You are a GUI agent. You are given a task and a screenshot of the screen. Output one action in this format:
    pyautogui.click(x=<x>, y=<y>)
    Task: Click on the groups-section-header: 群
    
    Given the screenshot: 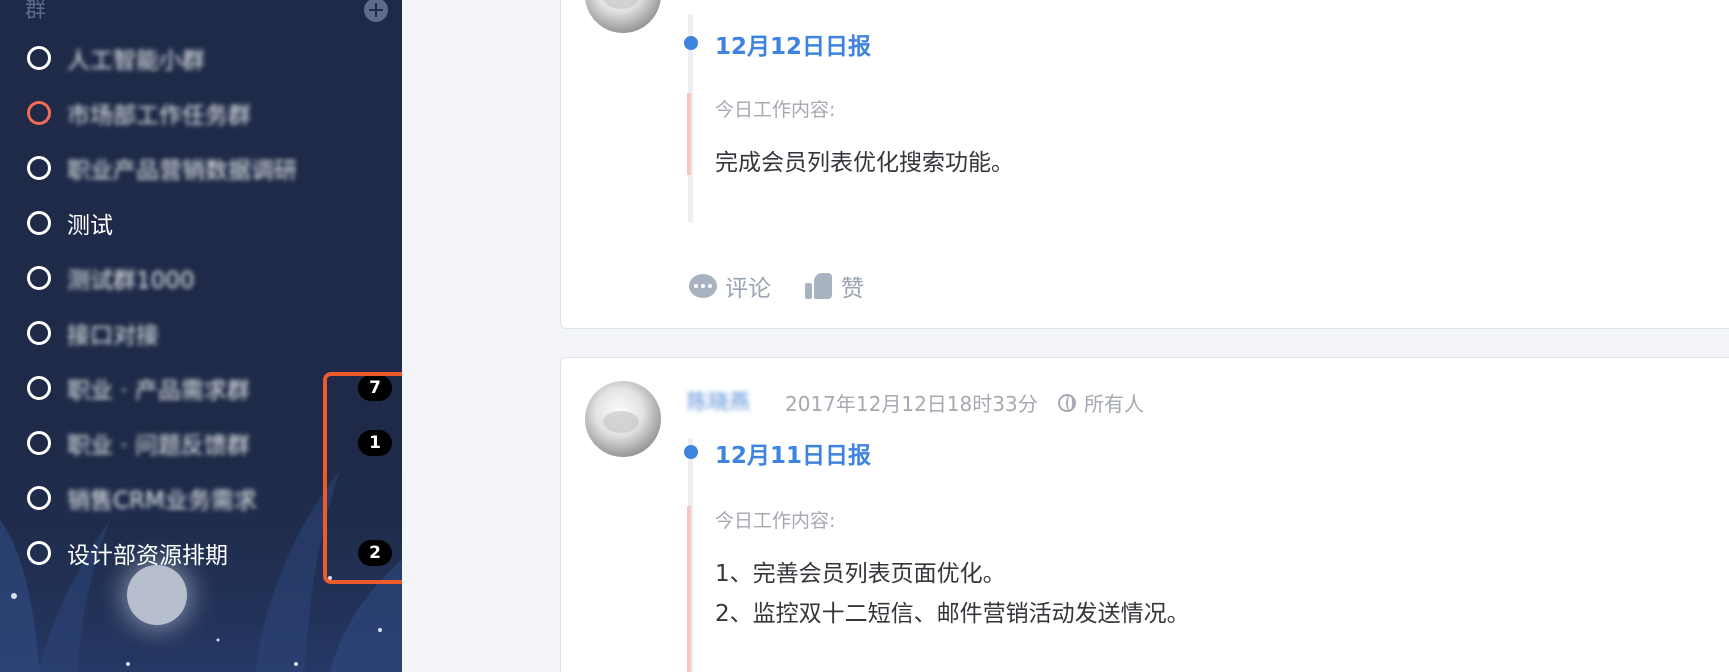 What is the action you would take?
    pyautogui.click(x=206, y=12)
    